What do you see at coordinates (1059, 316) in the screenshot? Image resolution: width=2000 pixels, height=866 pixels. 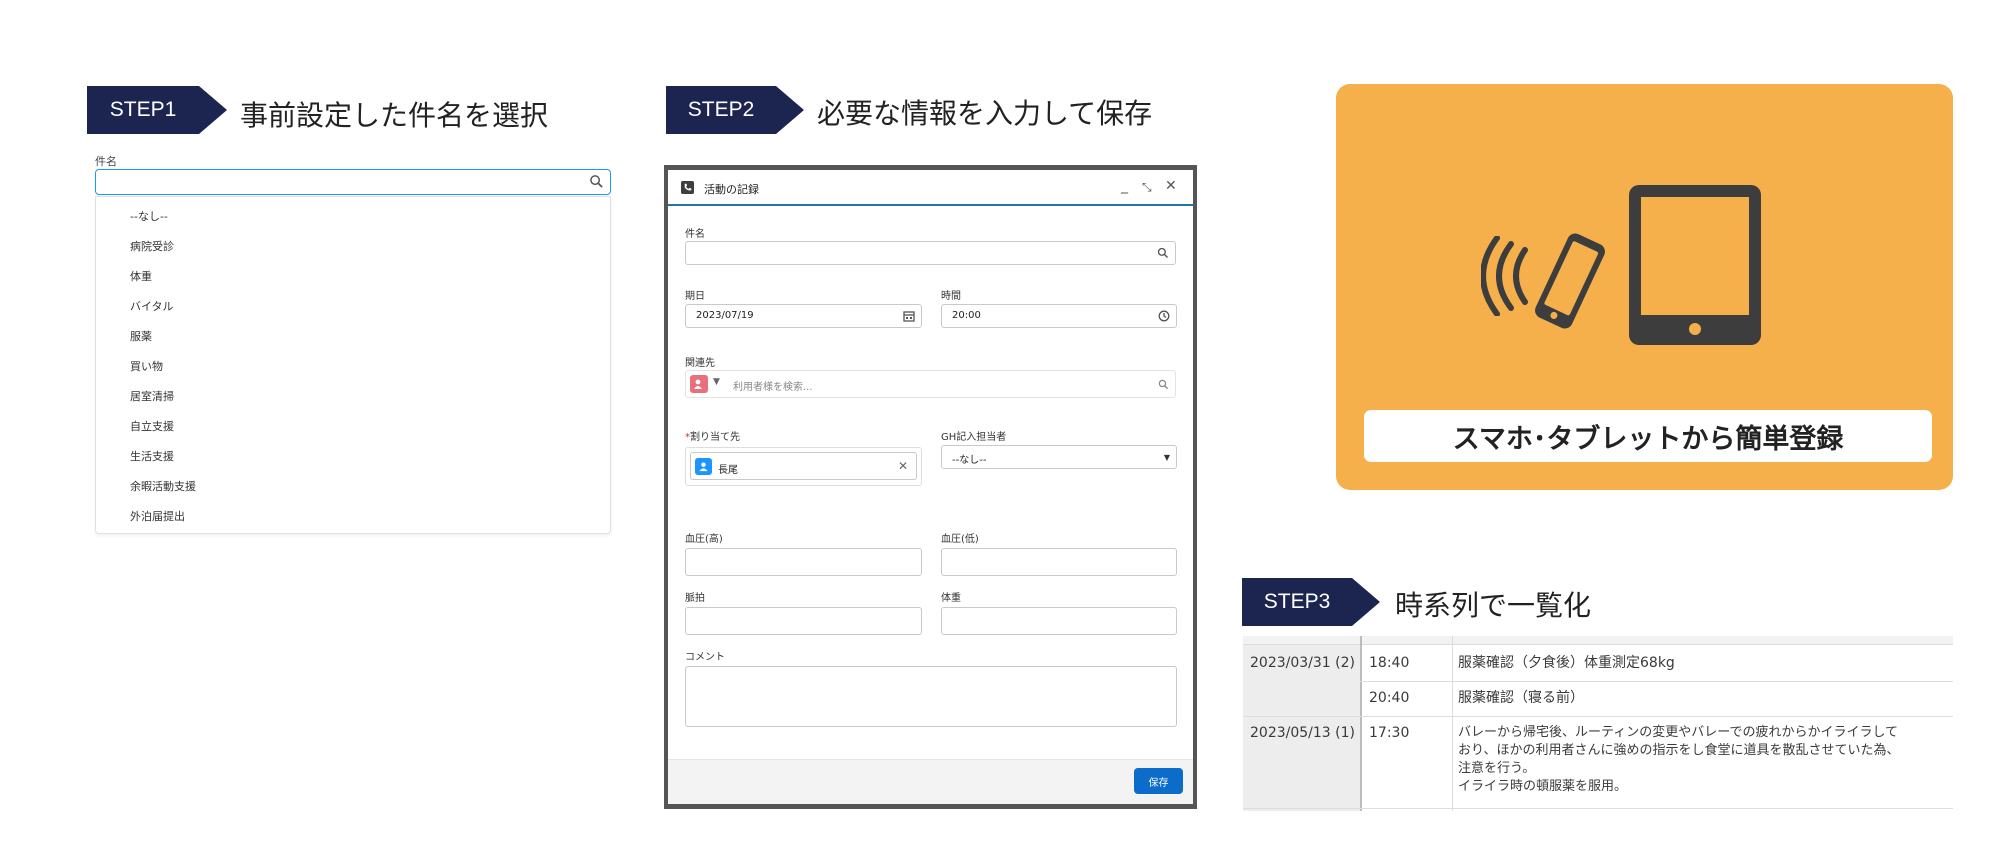 I see `time-input: 20:00` at bounding box center [1059, 316].